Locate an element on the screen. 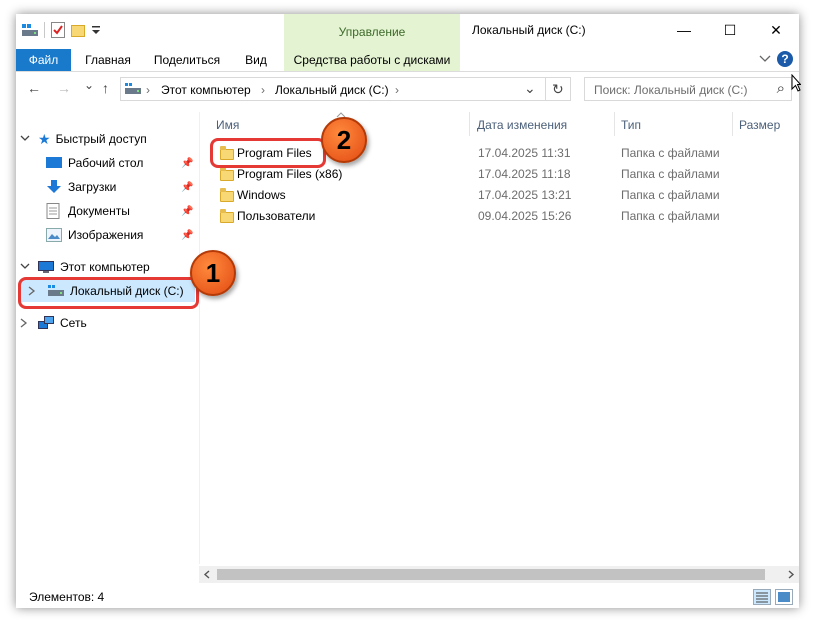 The image size is (815, 624). cursor-icon is located at coordinates (796, 83).